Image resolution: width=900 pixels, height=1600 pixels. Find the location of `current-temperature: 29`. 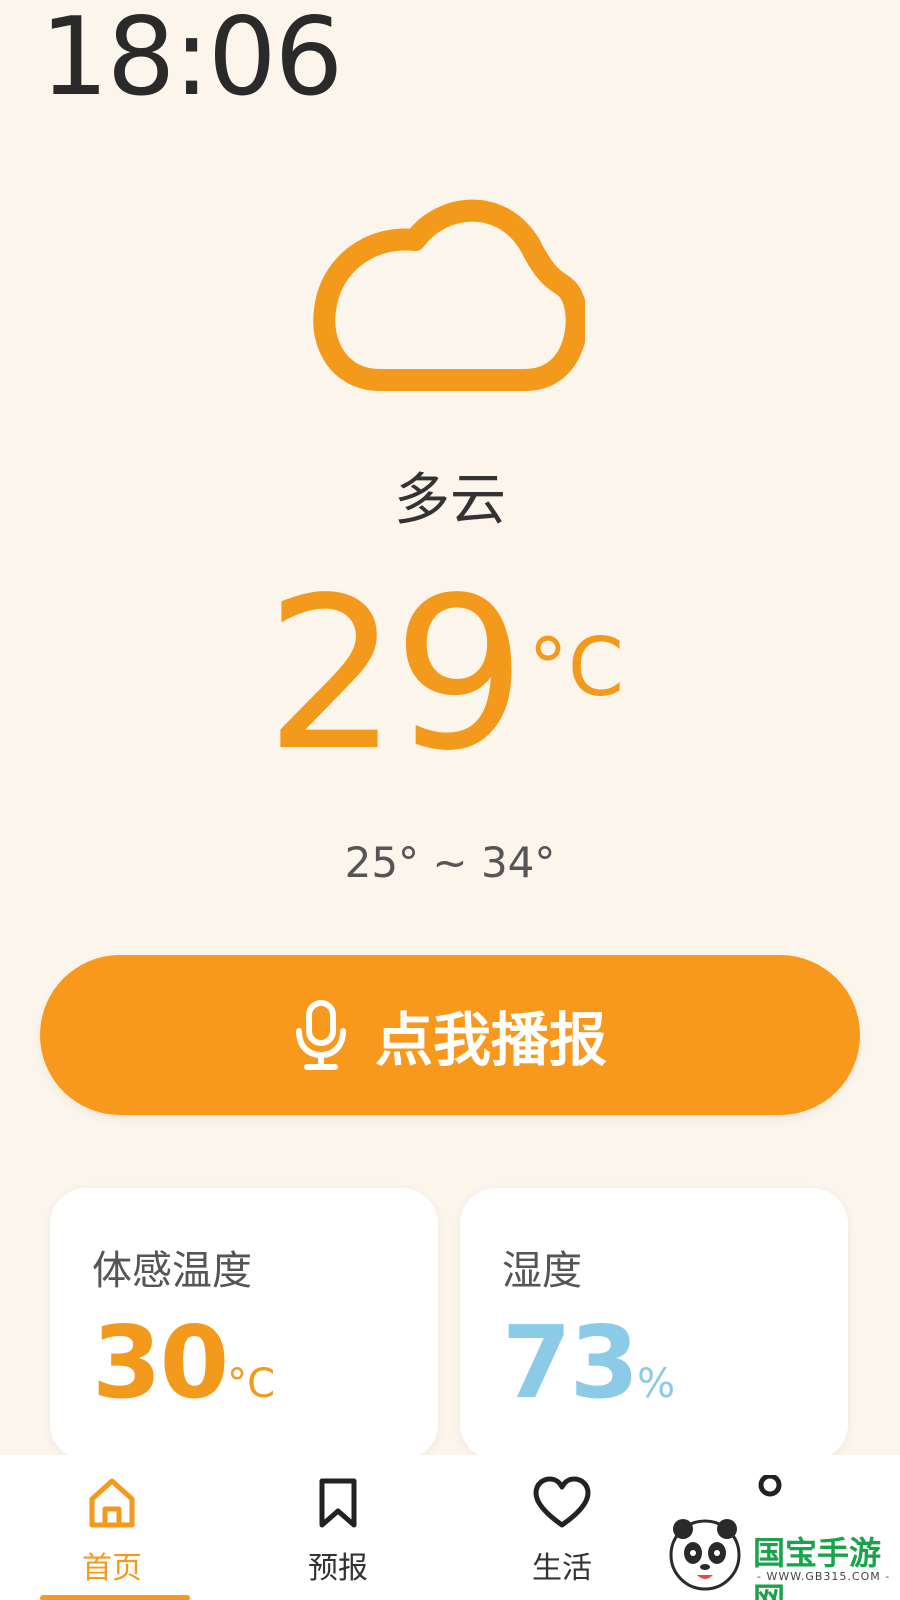

current-temperature: 29 is located at coordinates (395, 674).